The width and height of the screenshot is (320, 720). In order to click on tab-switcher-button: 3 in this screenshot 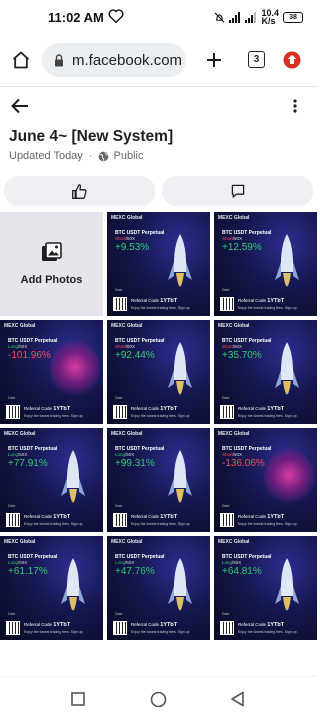, I will do `click(256, 59)`.